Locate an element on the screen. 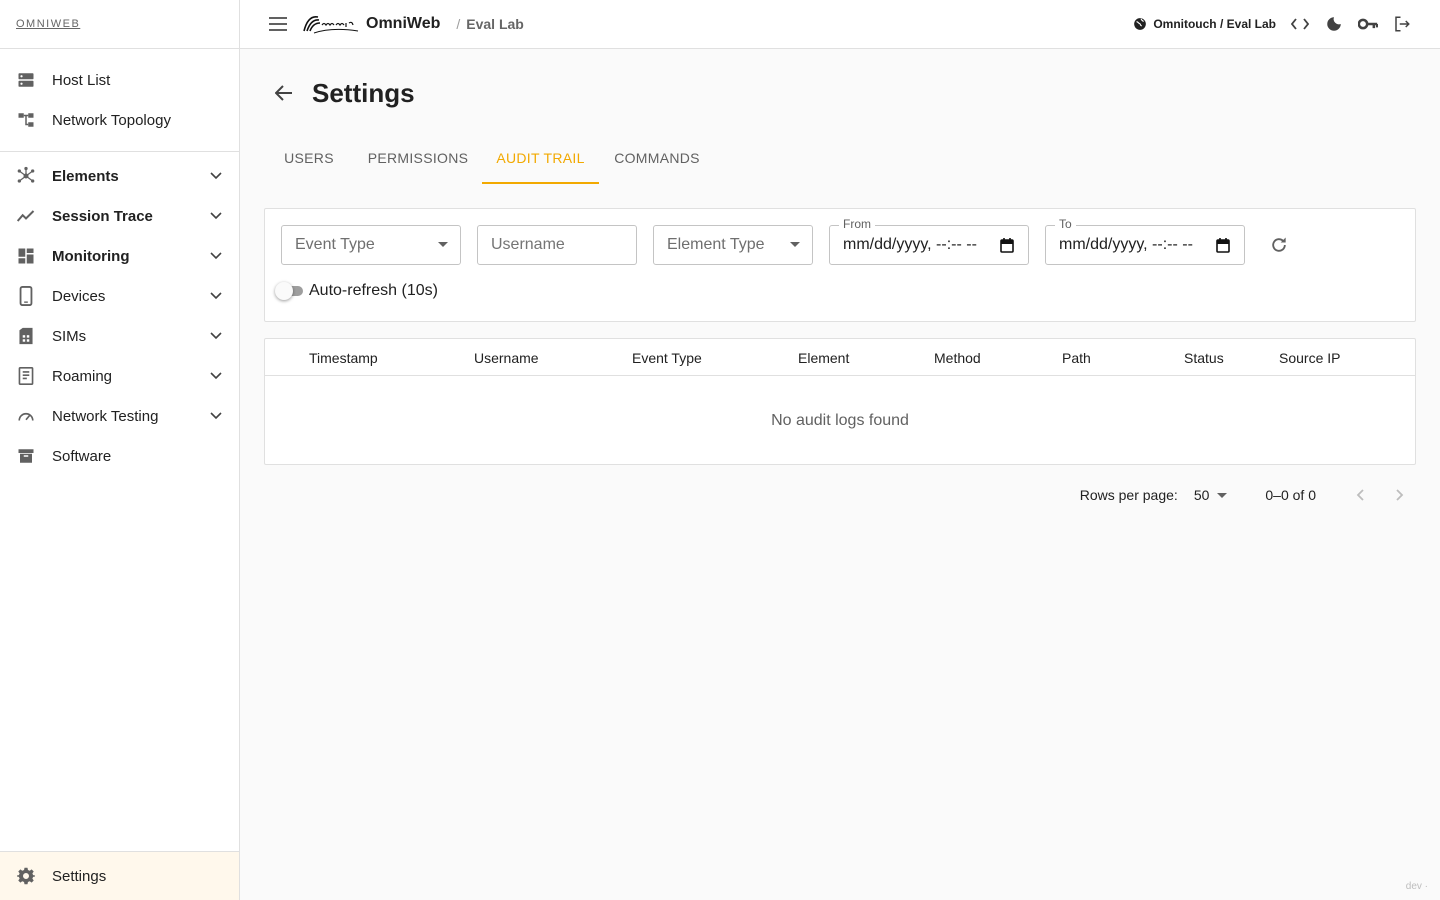 The width and height of the screenshot is (1440, 900). settings-tabs: USERS PERMISSIONS AUDIT TRAIL COMMANDS is located at coordinates (840, 158).